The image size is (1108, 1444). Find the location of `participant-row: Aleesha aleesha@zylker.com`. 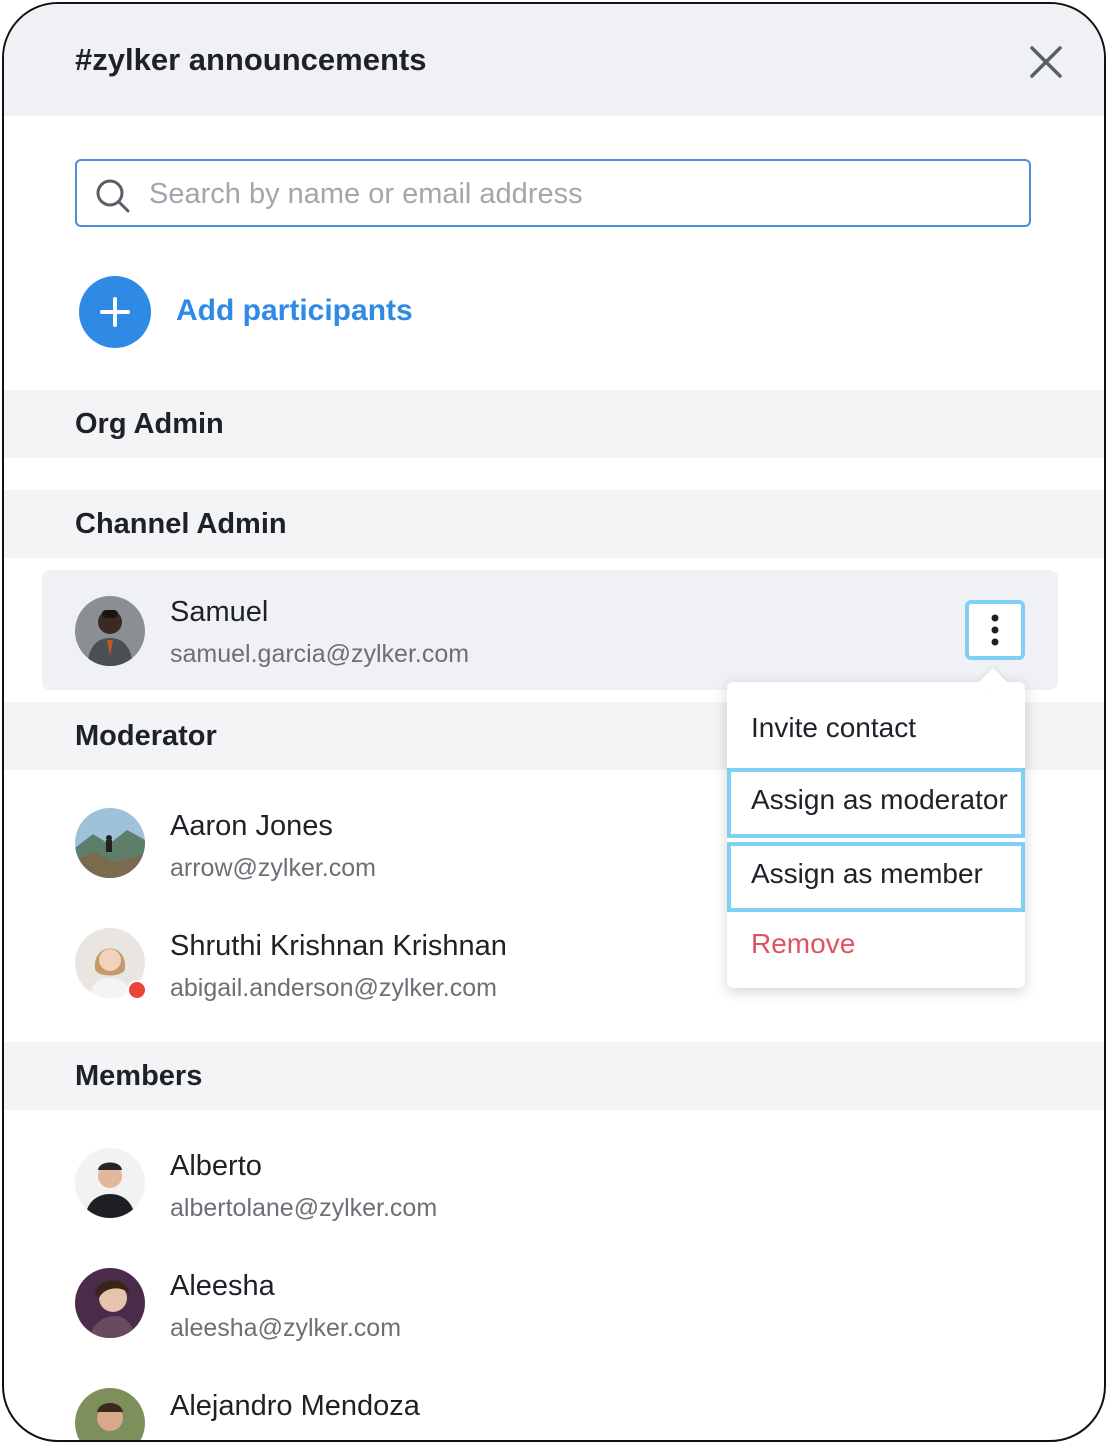

participant-row: Aleesha aleesha@zylker.com is located at coordinates (554, 1302).